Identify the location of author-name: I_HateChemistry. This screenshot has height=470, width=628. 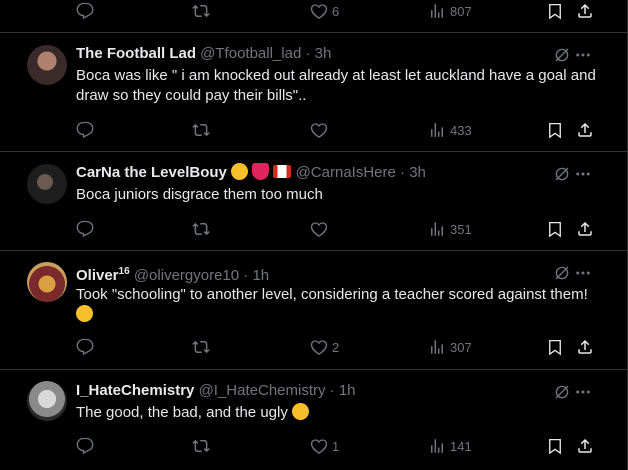
(135, 390).